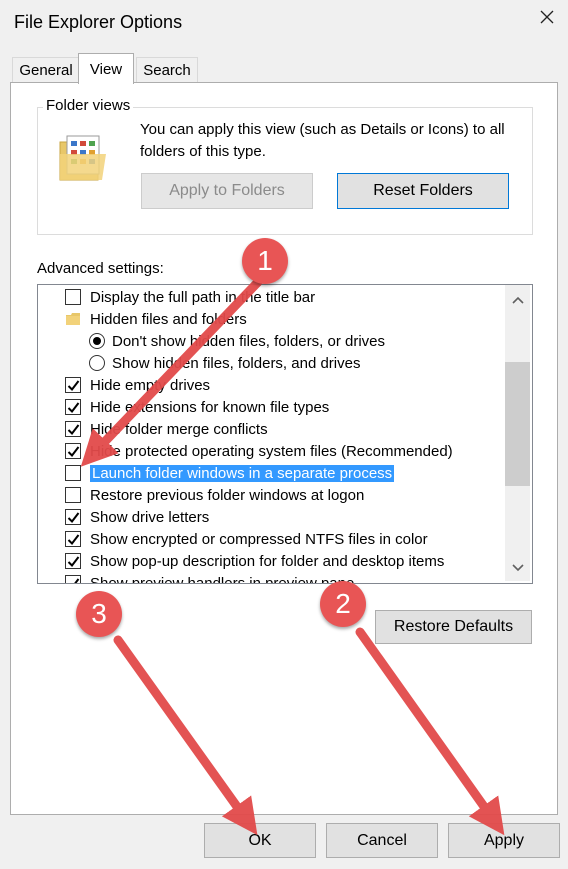 The height and width of the screenshot is (869, 568). I want to click on annotation-badge-2: 2, so click(343, 604).